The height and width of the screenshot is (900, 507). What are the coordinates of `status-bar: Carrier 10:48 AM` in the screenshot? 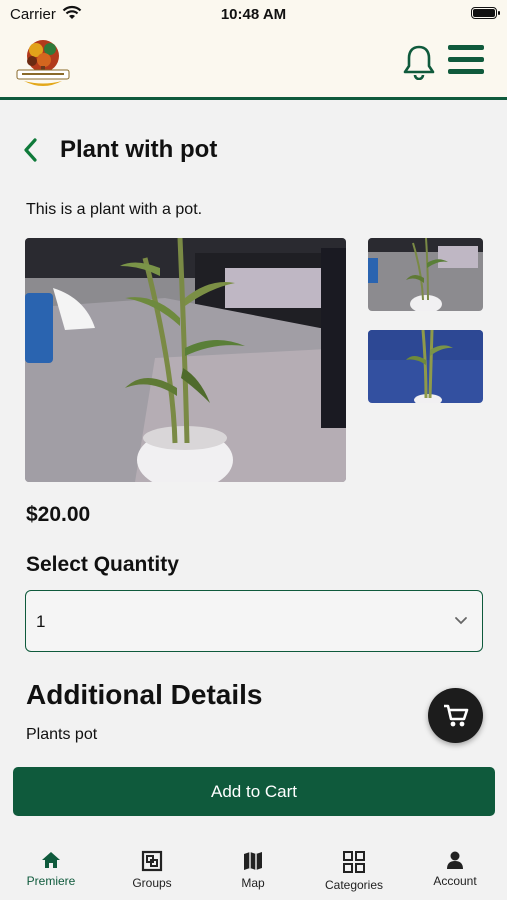 It's located at (253, 15).